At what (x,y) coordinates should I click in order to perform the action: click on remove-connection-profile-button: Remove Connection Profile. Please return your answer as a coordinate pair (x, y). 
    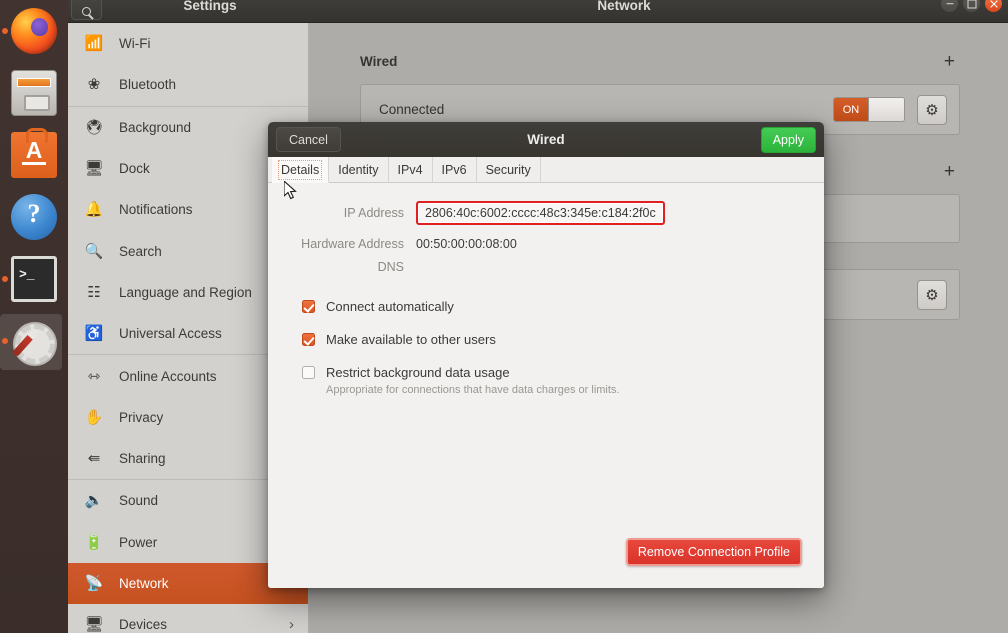
    Looking at the image, I should click on (713, 552).